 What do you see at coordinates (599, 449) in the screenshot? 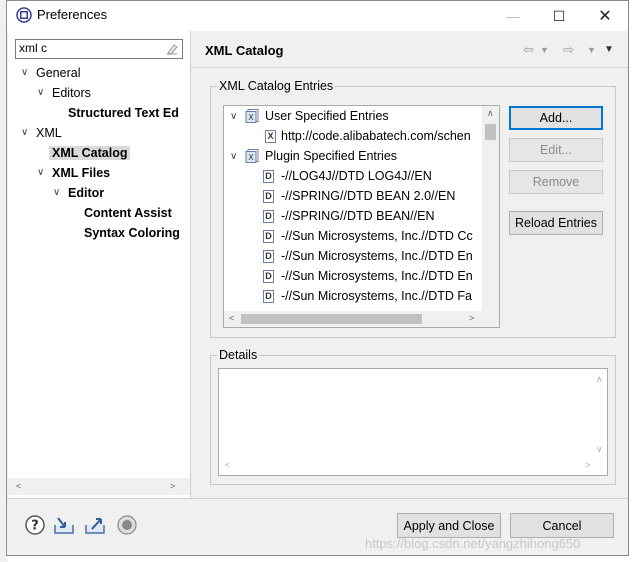
I see `scroll-down-arrow-icon: ∨` at bounding box center [599, 449].